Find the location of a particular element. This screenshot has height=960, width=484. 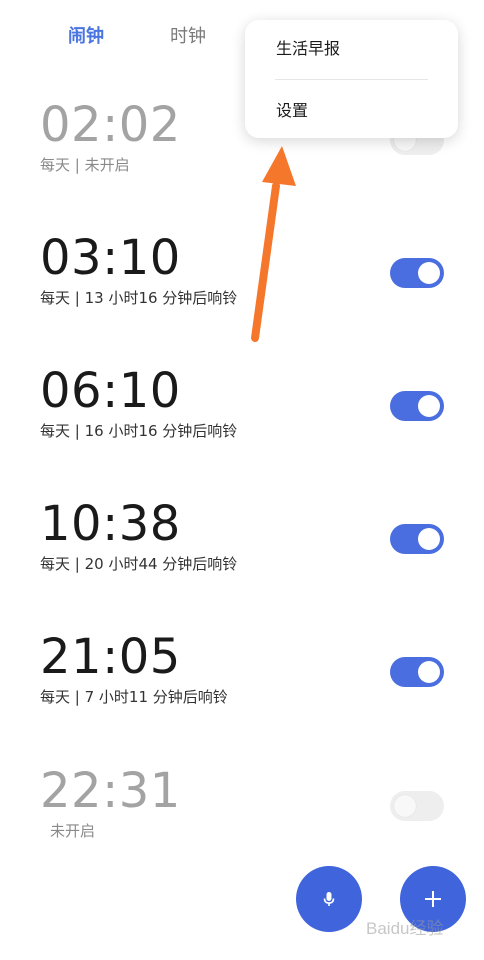

alarm-subtitle: 未开启 is located at coordinates (73, 831).